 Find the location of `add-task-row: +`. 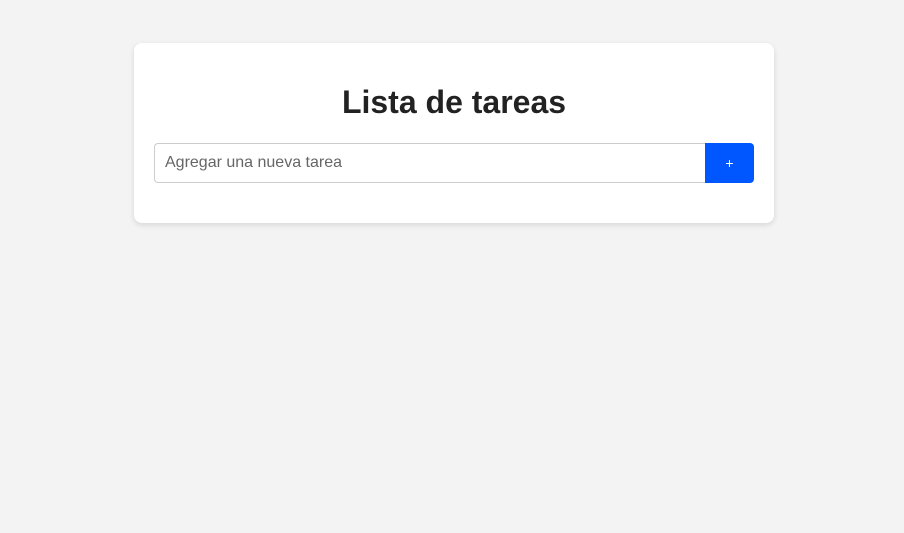

add-task-row: + is located at coordinates (454, 163).